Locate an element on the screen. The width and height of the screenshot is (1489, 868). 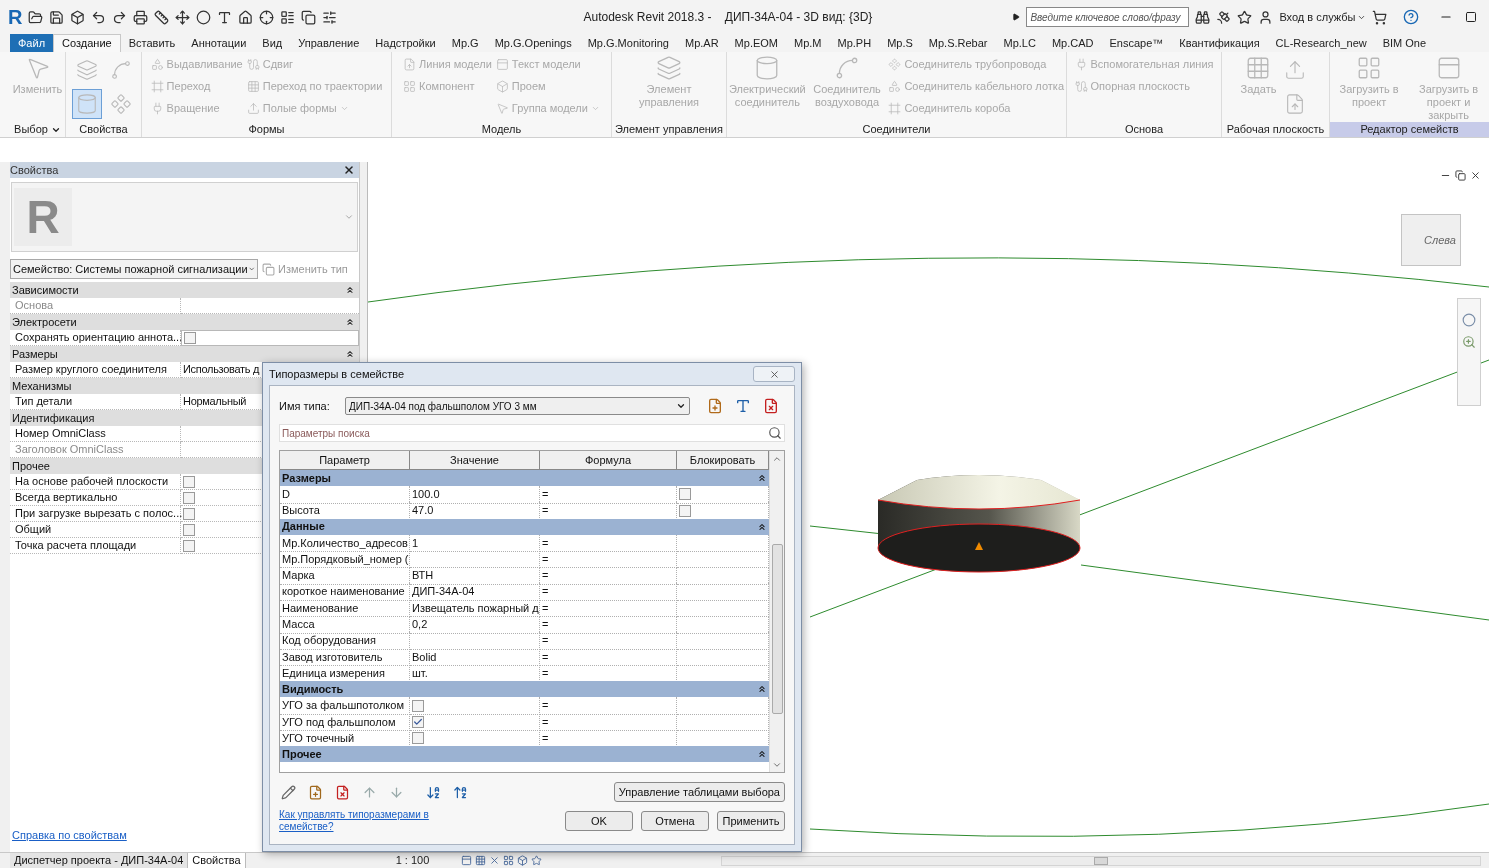
circle-icon is located at coordinates (204, 17).